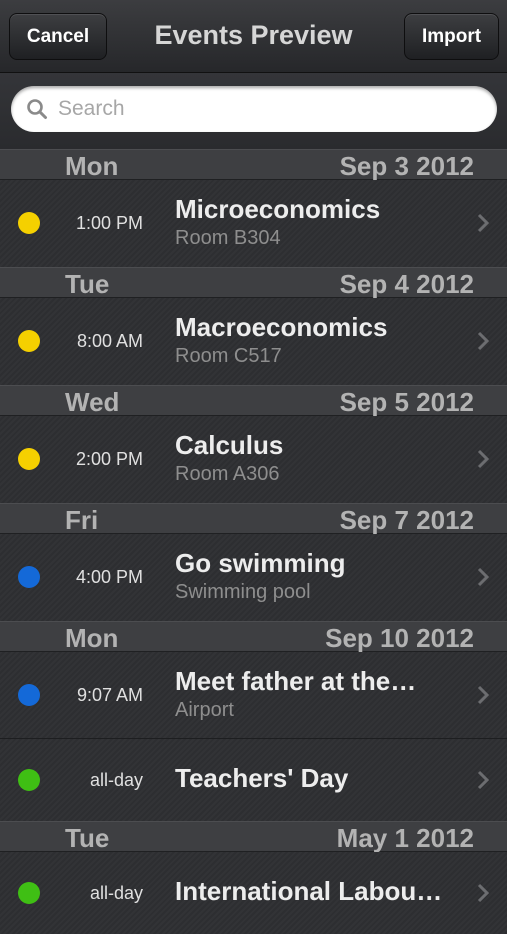 The height and width of the screenshot is (934, 507). Describe the element at coordinates (281, 327) in the screenshot. I see `event-title: Macroeconomics` at that location.